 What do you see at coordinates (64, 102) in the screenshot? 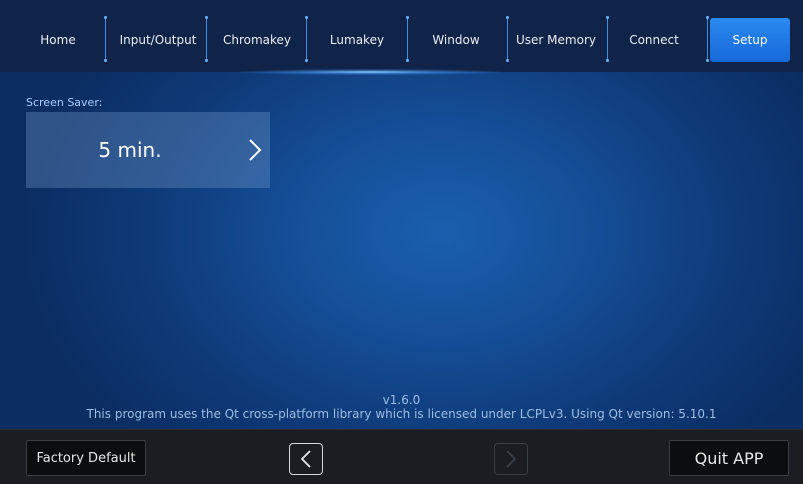
I see `screen-saver-label: Screen Saver:` at bounding box center [64, 102].